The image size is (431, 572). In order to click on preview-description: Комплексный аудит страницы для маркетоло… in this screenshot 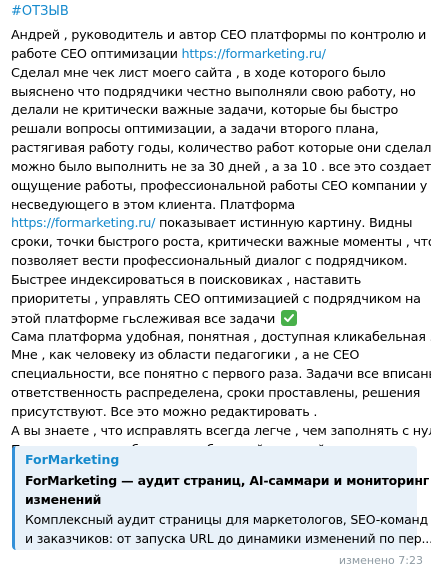, I will do `click(228, 529)`.